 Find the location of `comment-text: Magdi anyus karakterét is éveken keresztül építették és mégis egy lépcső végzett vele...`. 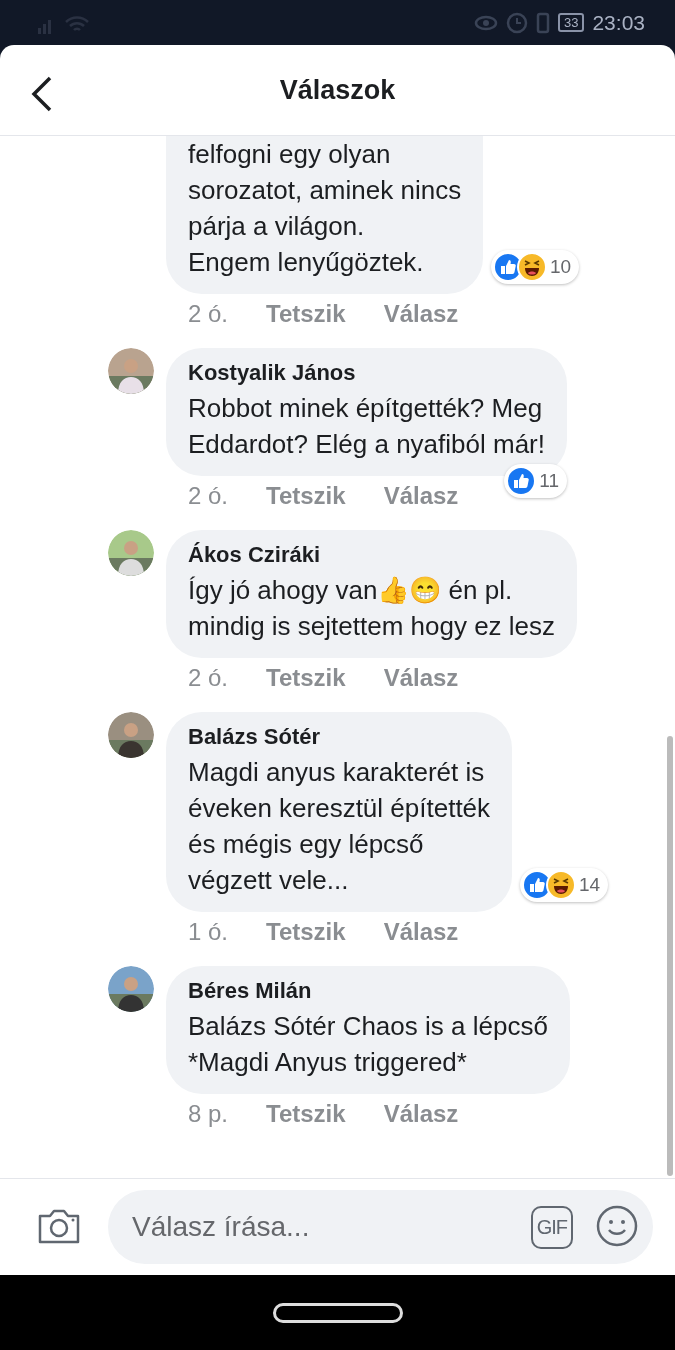

comment-text: Magdi anyus karakterét is éveken keresztül építették és mégis egy lépcső végzett vele... is located at coordinates (339, 826).